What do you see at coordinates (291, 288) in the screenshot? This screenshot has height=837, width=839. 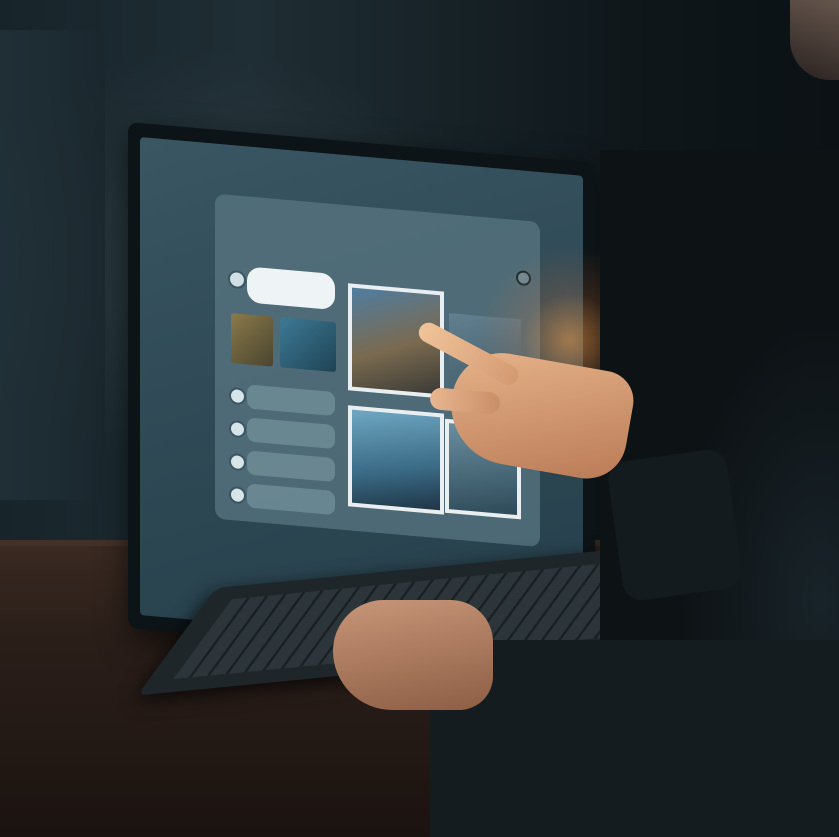 I see `profile-card` at bounding box center [291, 288].